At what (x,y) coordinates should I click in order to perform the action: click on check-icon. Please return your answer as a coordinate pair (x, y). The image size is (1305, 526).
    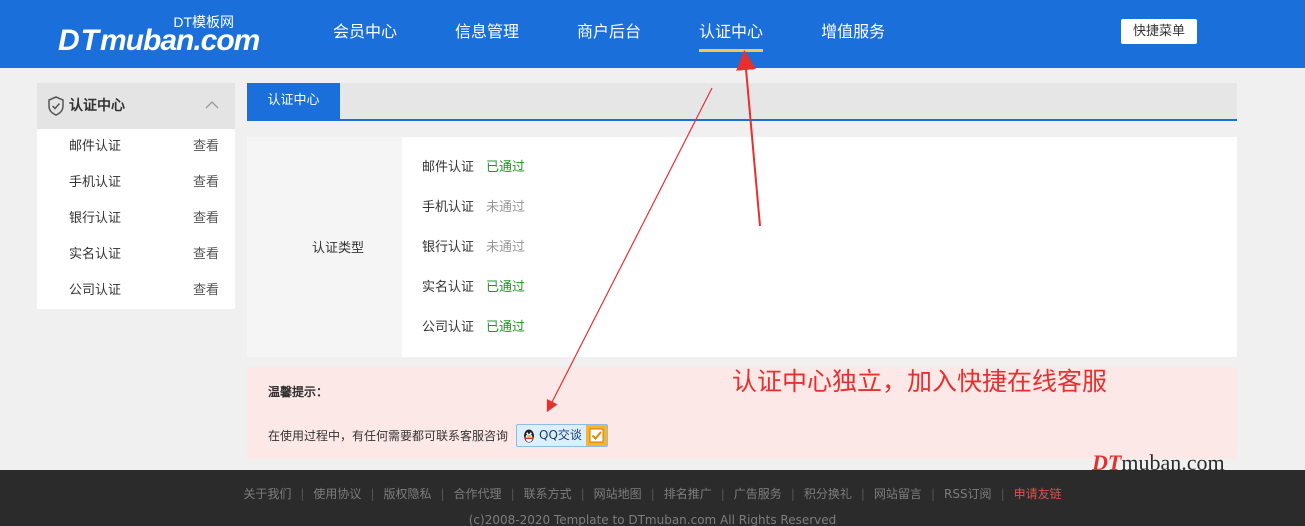
    Looking at the image, I should click on (596, 435).